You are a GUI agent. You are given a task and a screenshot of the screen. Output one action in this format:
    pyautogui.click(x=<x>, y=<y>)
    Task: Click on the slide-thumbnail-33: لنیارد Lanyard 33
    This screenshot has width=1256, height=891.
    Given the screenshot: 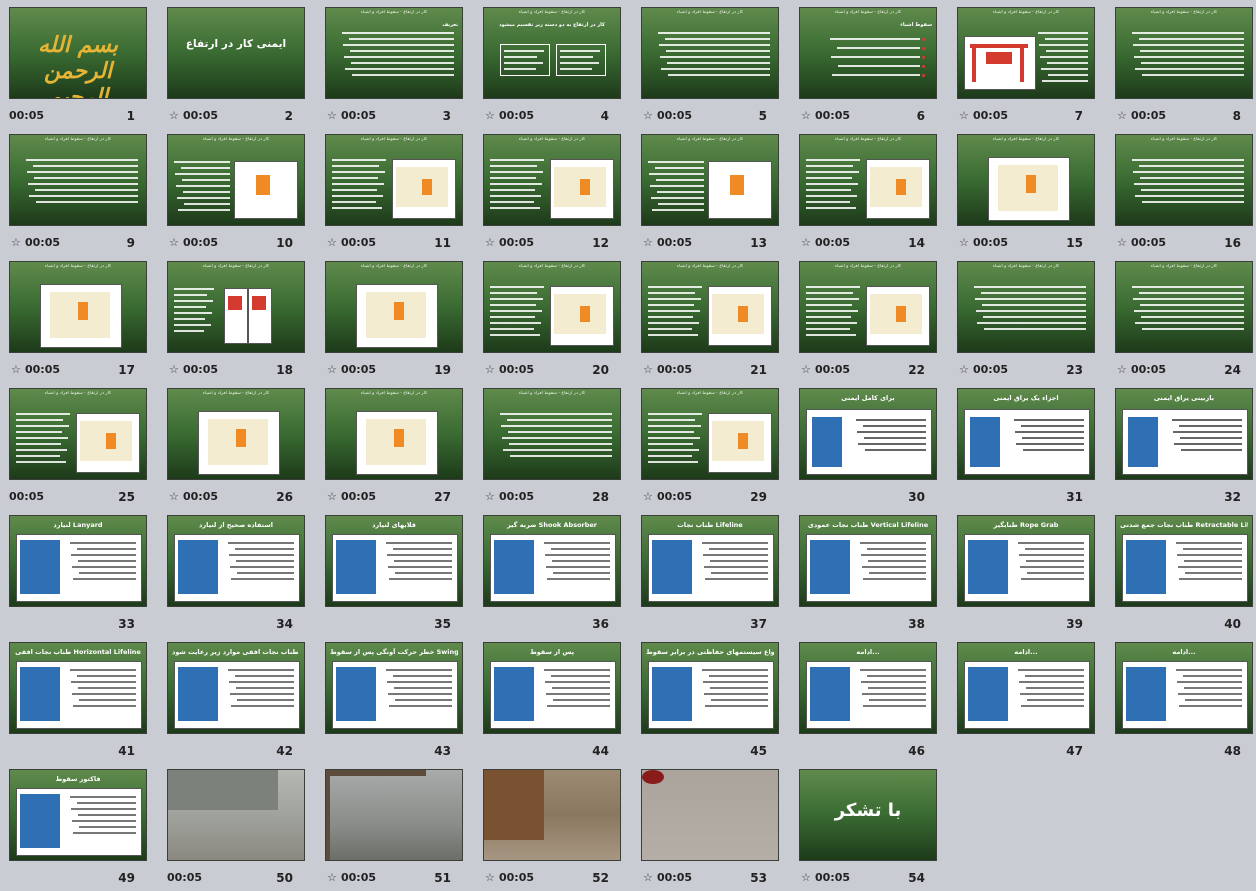 What is the action you would take?
    pyautogui.click(x=78, y=576)
    